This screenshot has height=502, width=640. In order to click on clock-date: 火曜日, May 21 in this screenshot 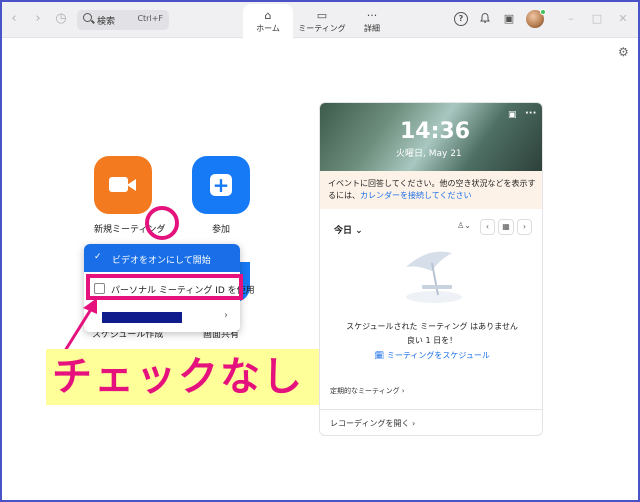, I will do `click(429, 154)`.